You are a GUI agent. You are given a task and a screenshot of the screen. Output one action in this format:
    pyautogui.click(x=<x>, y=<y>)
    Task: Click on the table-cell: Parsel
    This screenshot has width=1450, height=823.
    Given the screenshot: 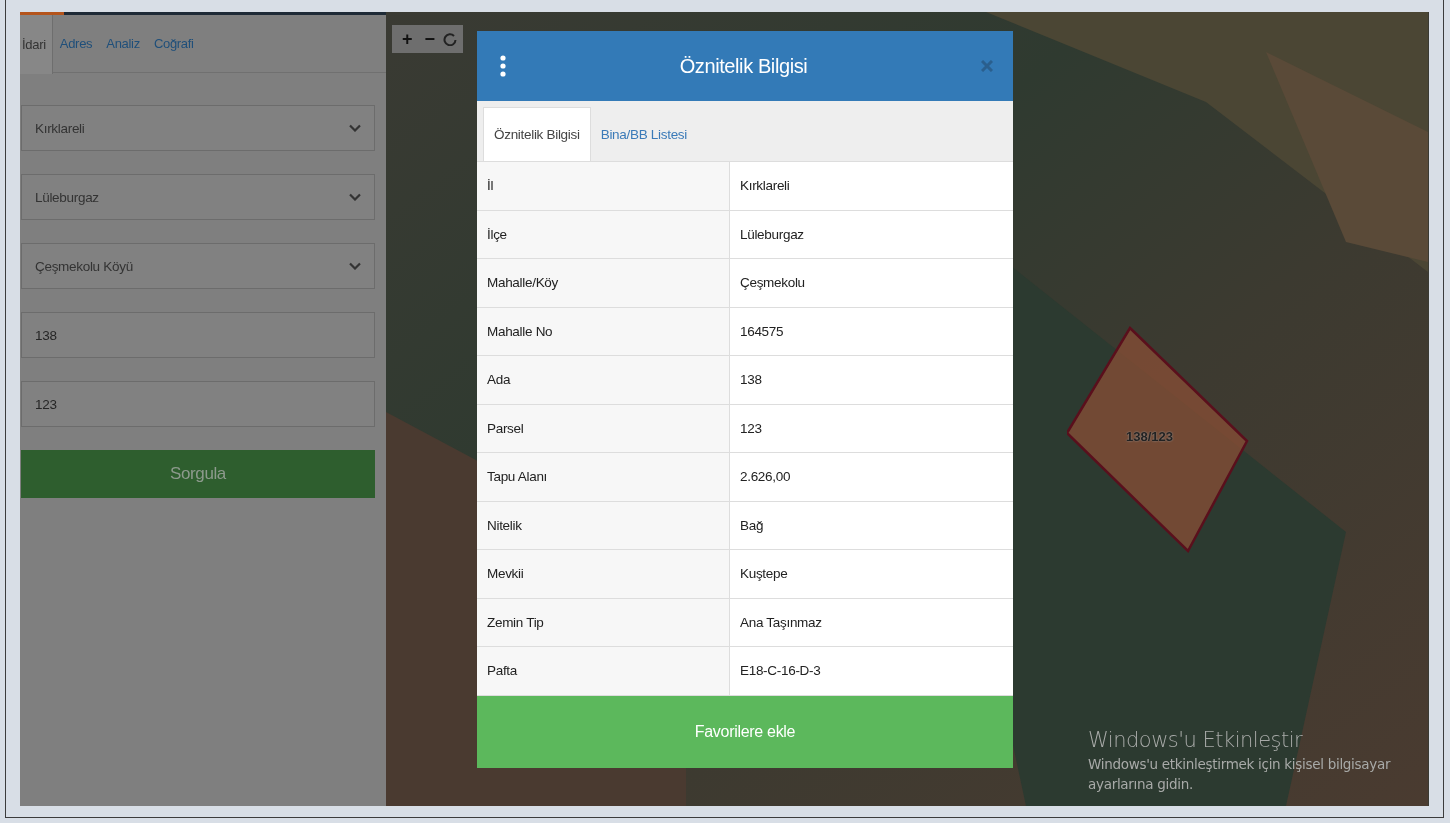 What is the action you would take?
    pyautogui.click(x=603, y=428)
    